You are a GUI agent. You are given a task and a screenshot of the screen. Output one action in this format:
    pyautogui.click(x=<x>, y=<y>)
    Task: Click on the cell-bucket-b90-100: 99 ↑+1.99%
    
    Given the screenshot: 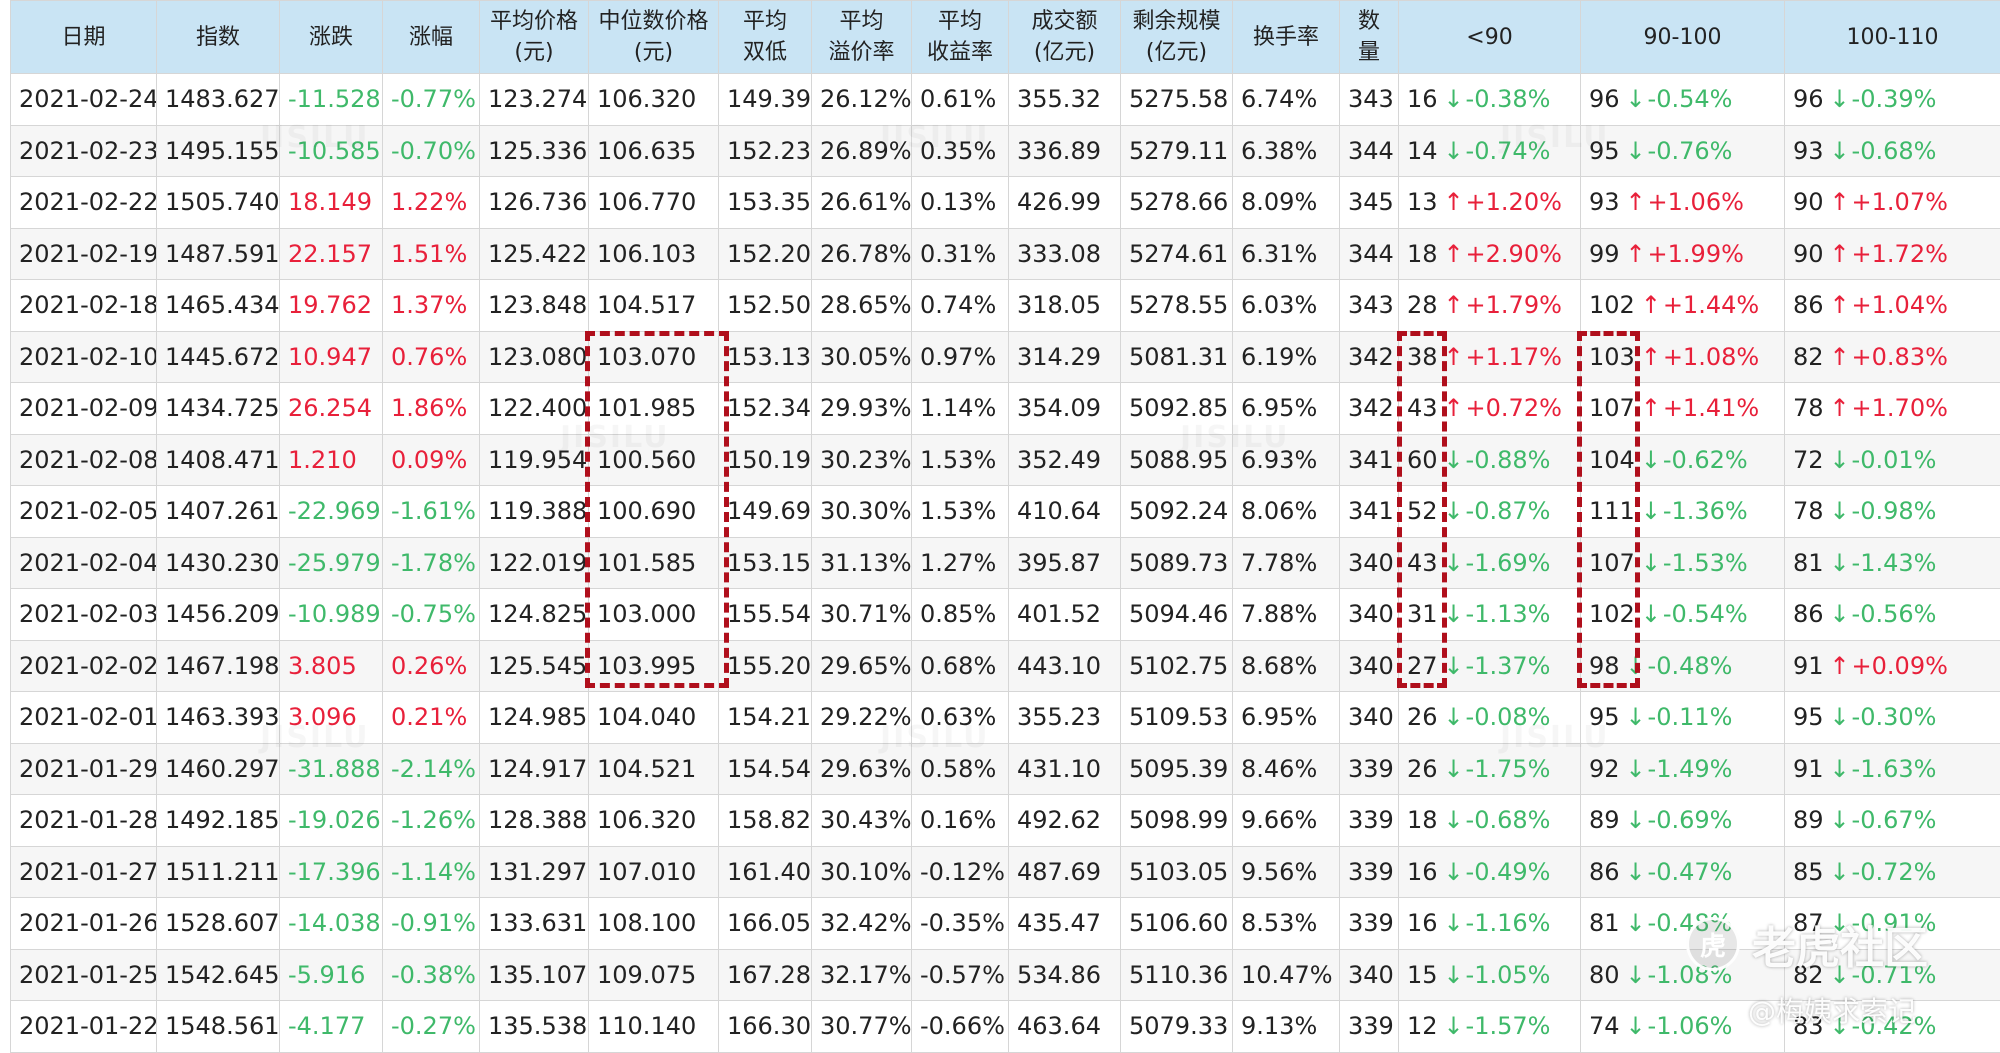 What is the action you would take?
    pyautogui.click(x=1682, y=253)
    